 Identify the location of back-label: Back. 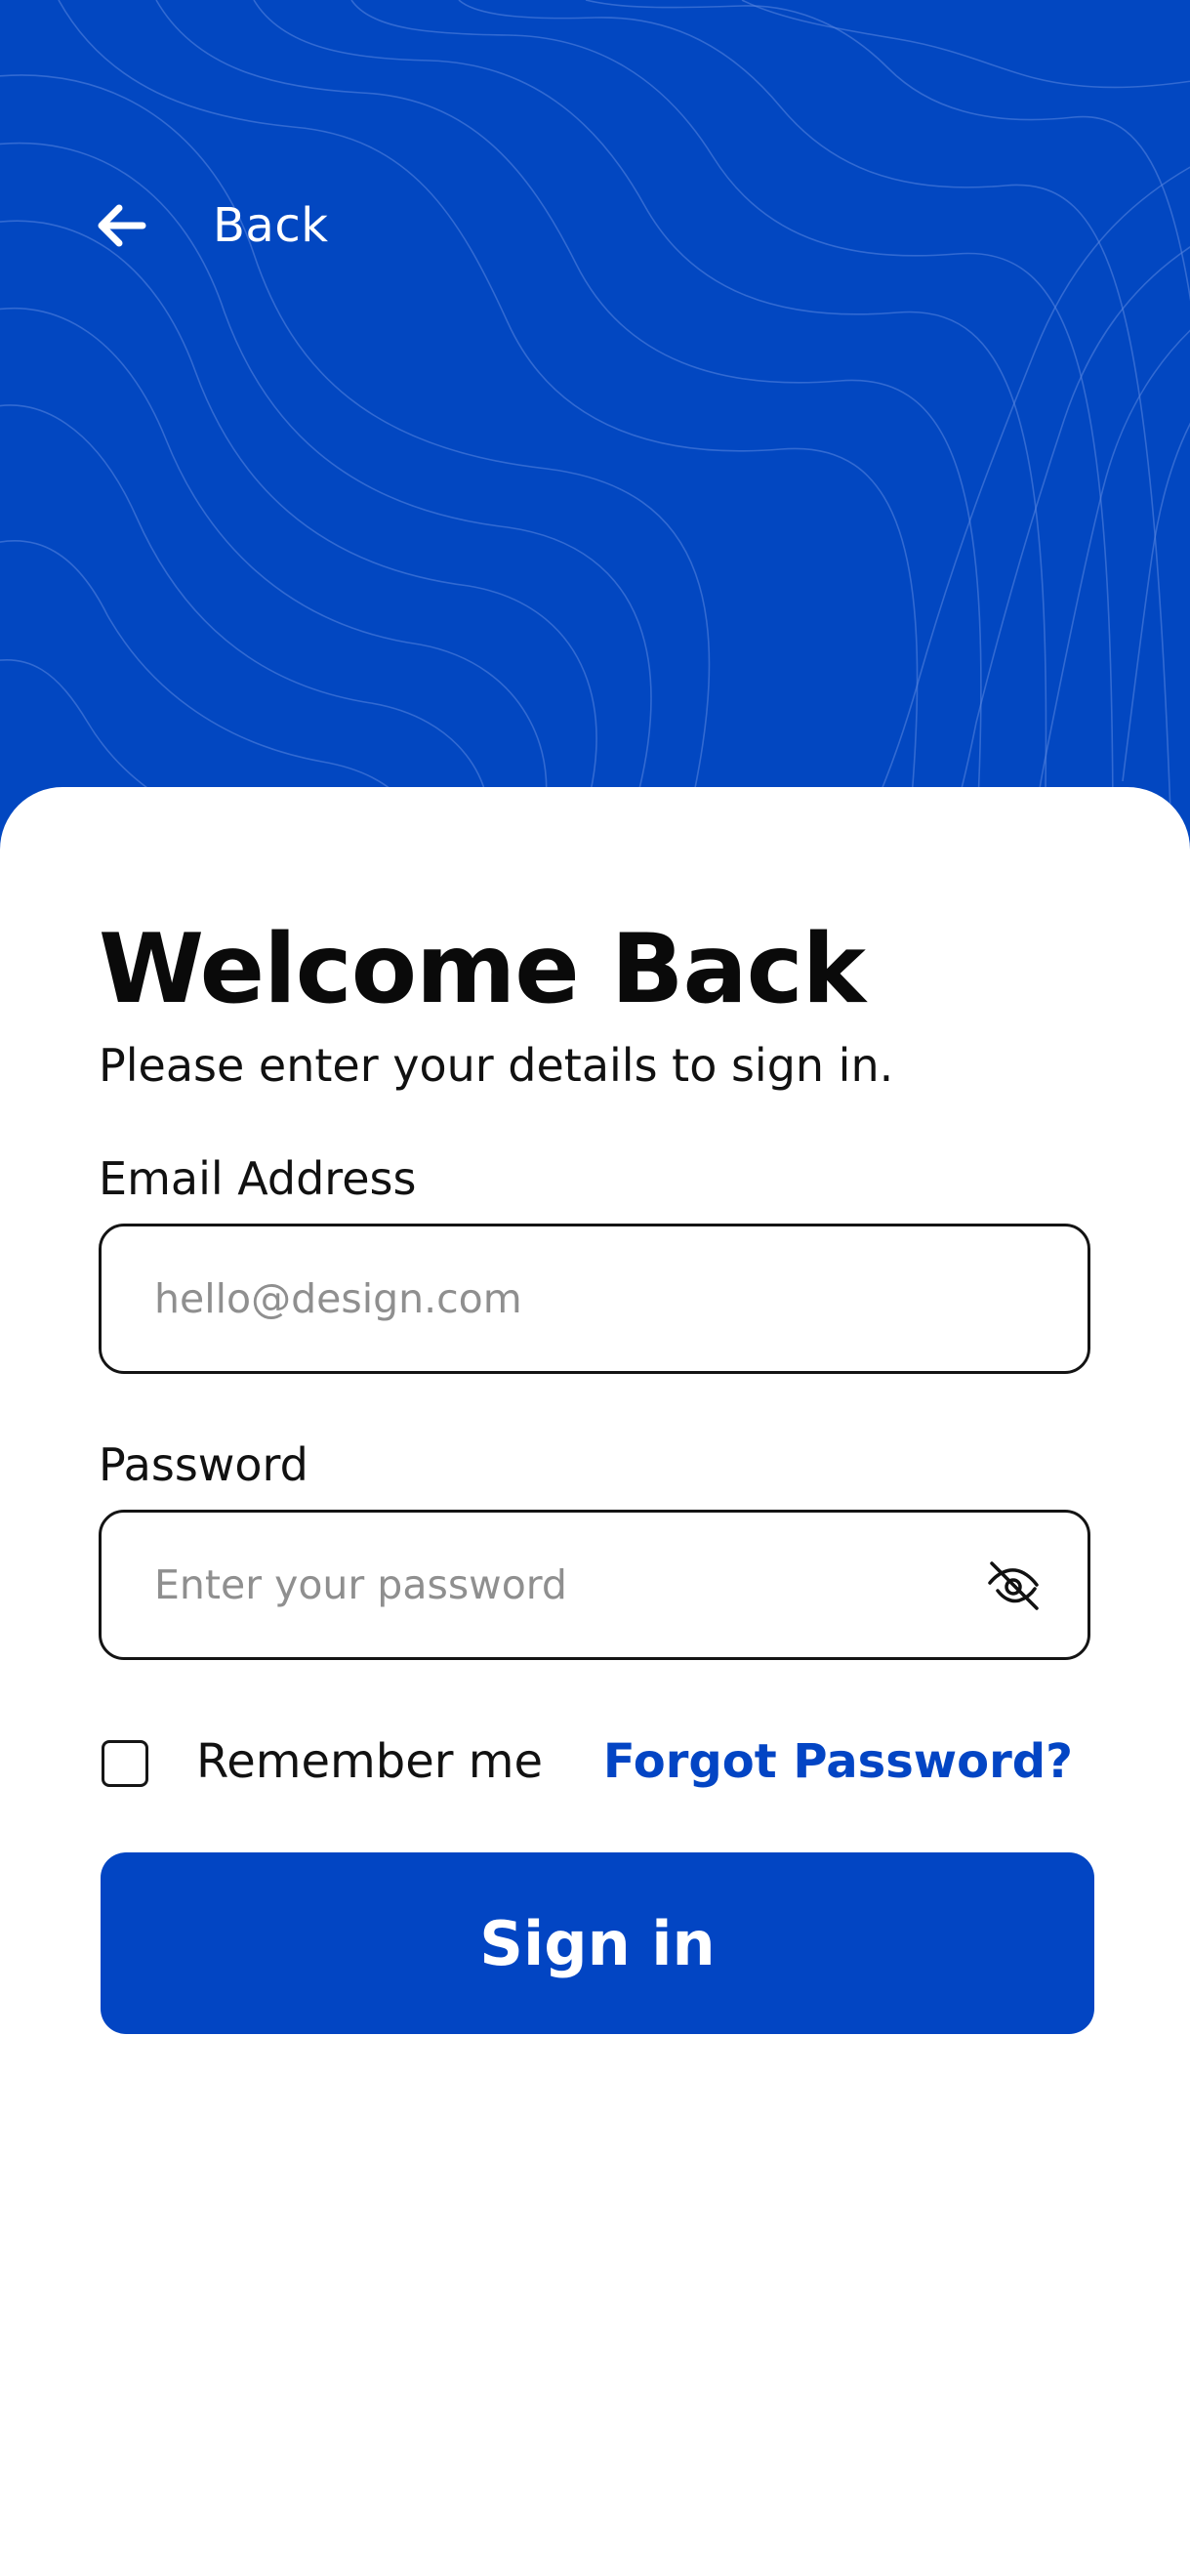
(271, 225).